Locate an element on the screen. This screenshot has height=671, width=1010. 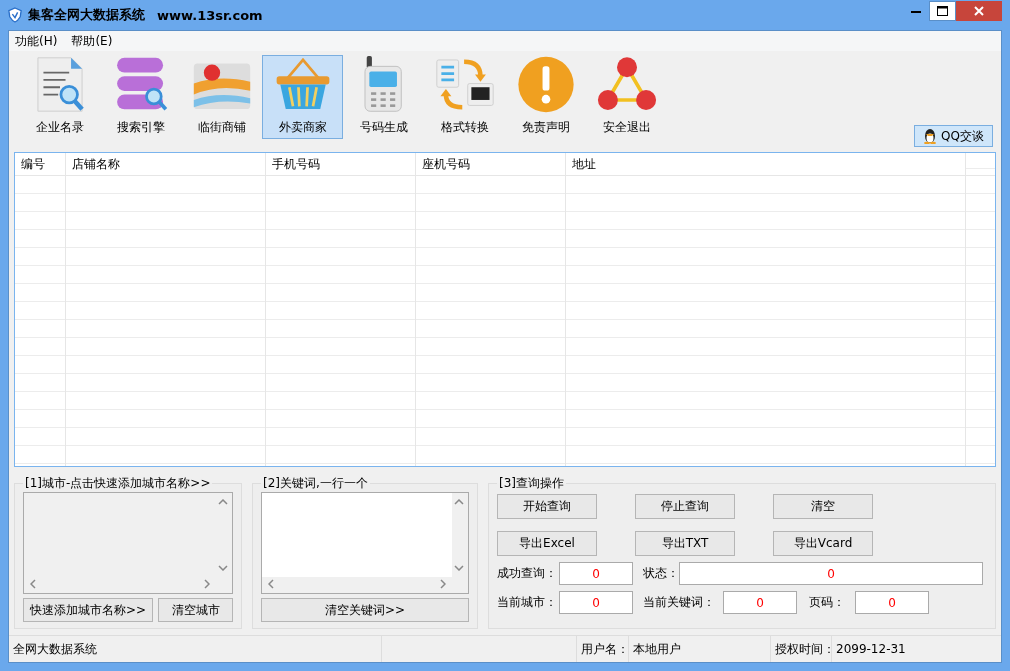
quick-add-city-button: 快速添加城市名称>> is located at coordinates (88, 610).